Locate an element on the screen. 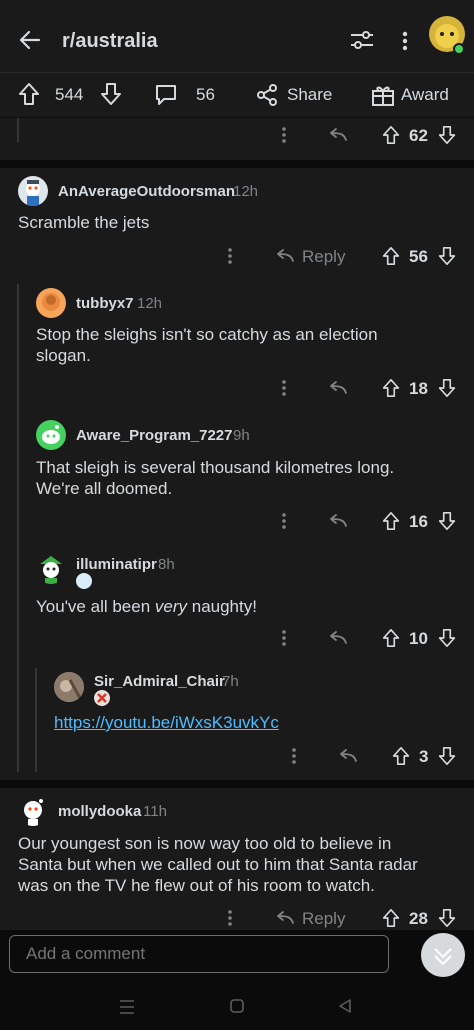  composer-bar is located at coordinates (237, 957).